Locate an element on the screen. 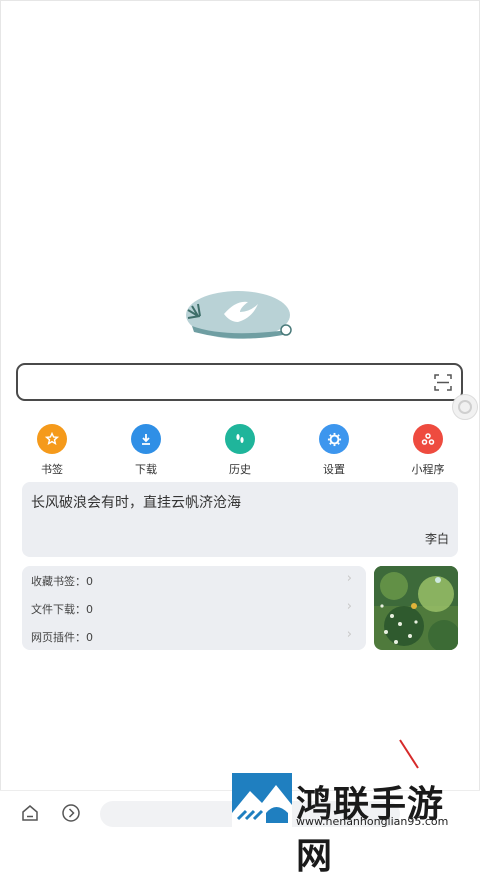  floating-ball-button is located at coordinates (465, 407).